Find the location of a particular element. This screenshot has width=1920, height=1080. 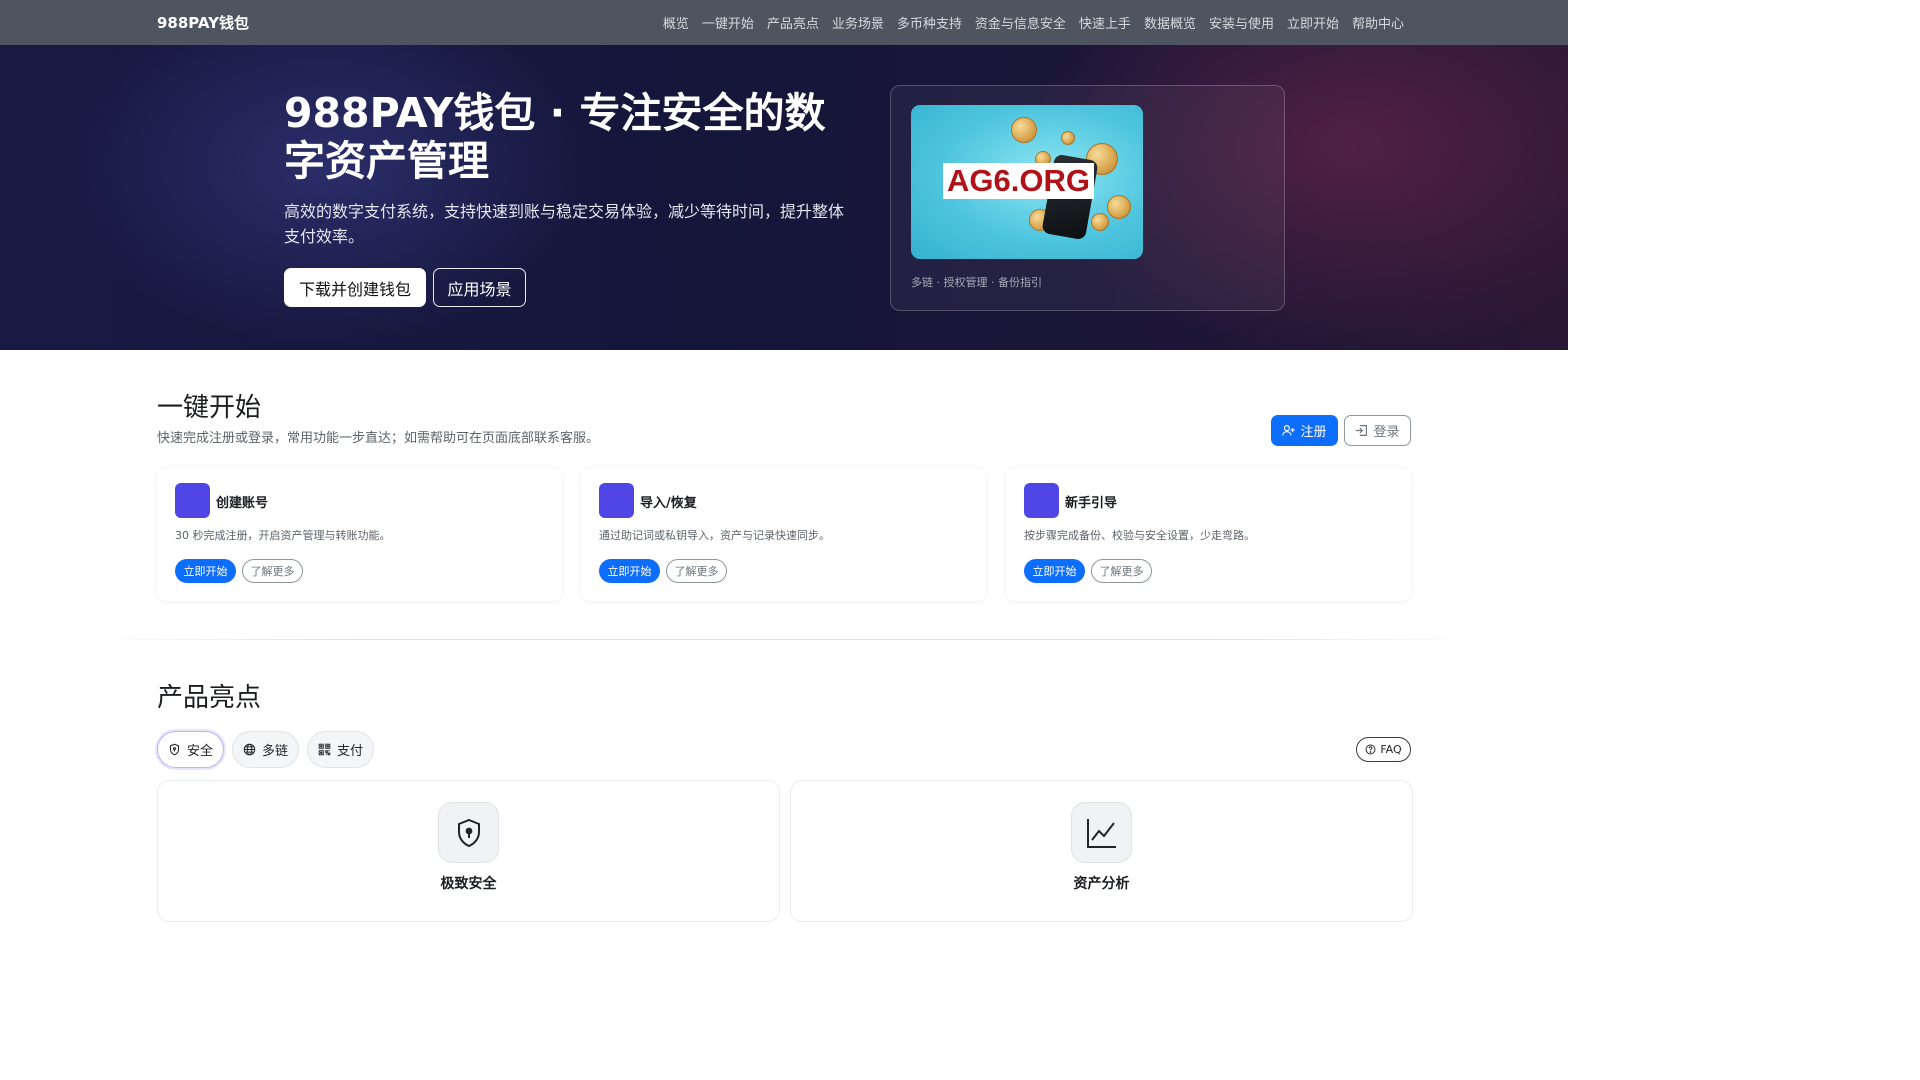

tab-label: 安全 is located at coordinates (199, 751).